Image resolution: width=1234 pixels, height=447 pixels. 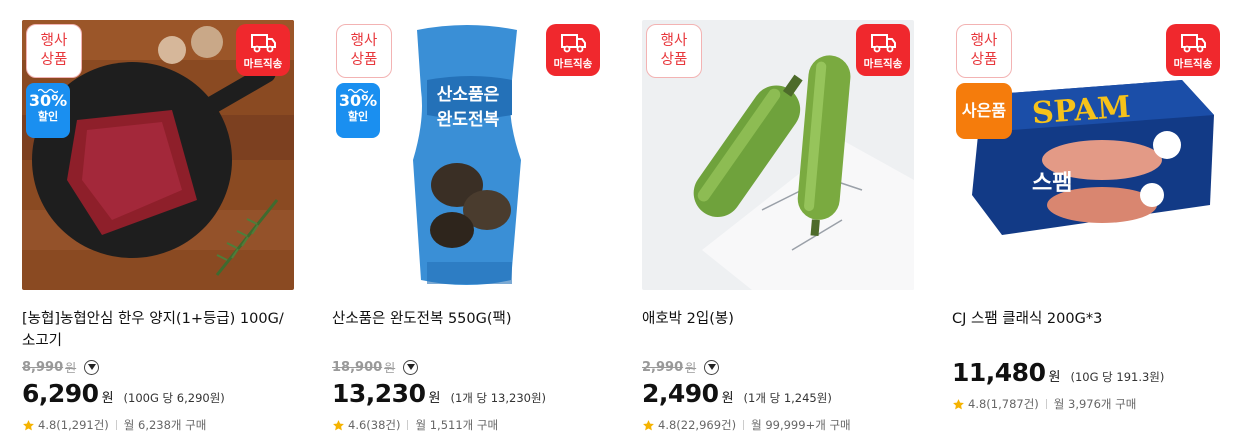 I want to click on price-row: 2,490 원 (1개 당 1,245원), so click(x=737, y=393).